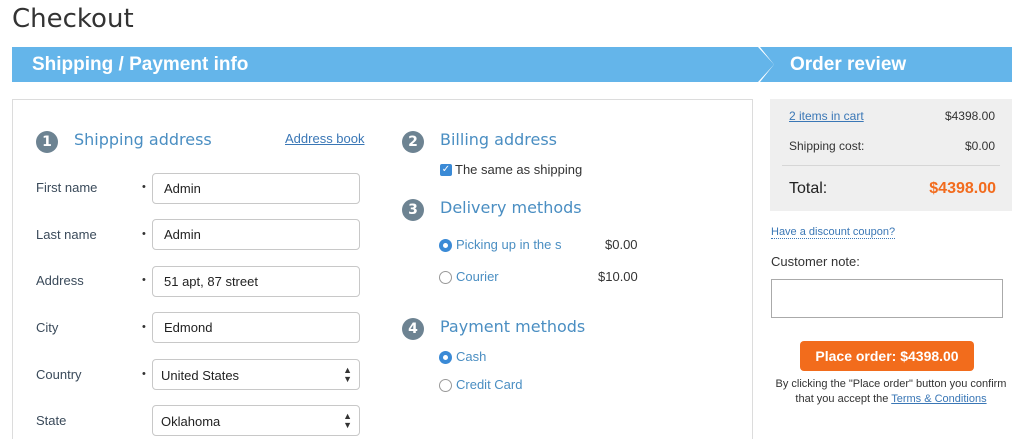 The height and width of the screenshot is (439, 1024). What do you see at coordinates (938, 399) in the screenshot?
I see `terms-conditions-link: Terms & Conditions` at bounding box center [938, 399].